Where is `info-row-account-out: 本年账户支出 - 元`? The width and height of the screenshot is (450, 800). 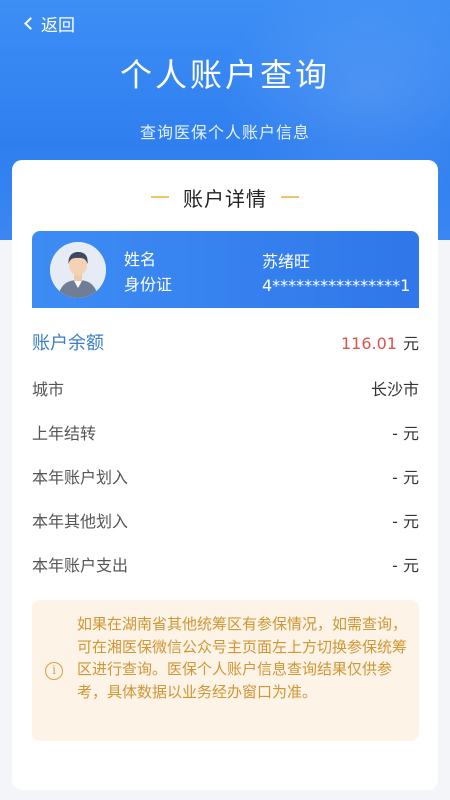 info-row-account-out: 本年账户支出 - 元 is located at coordinates (225, 564).